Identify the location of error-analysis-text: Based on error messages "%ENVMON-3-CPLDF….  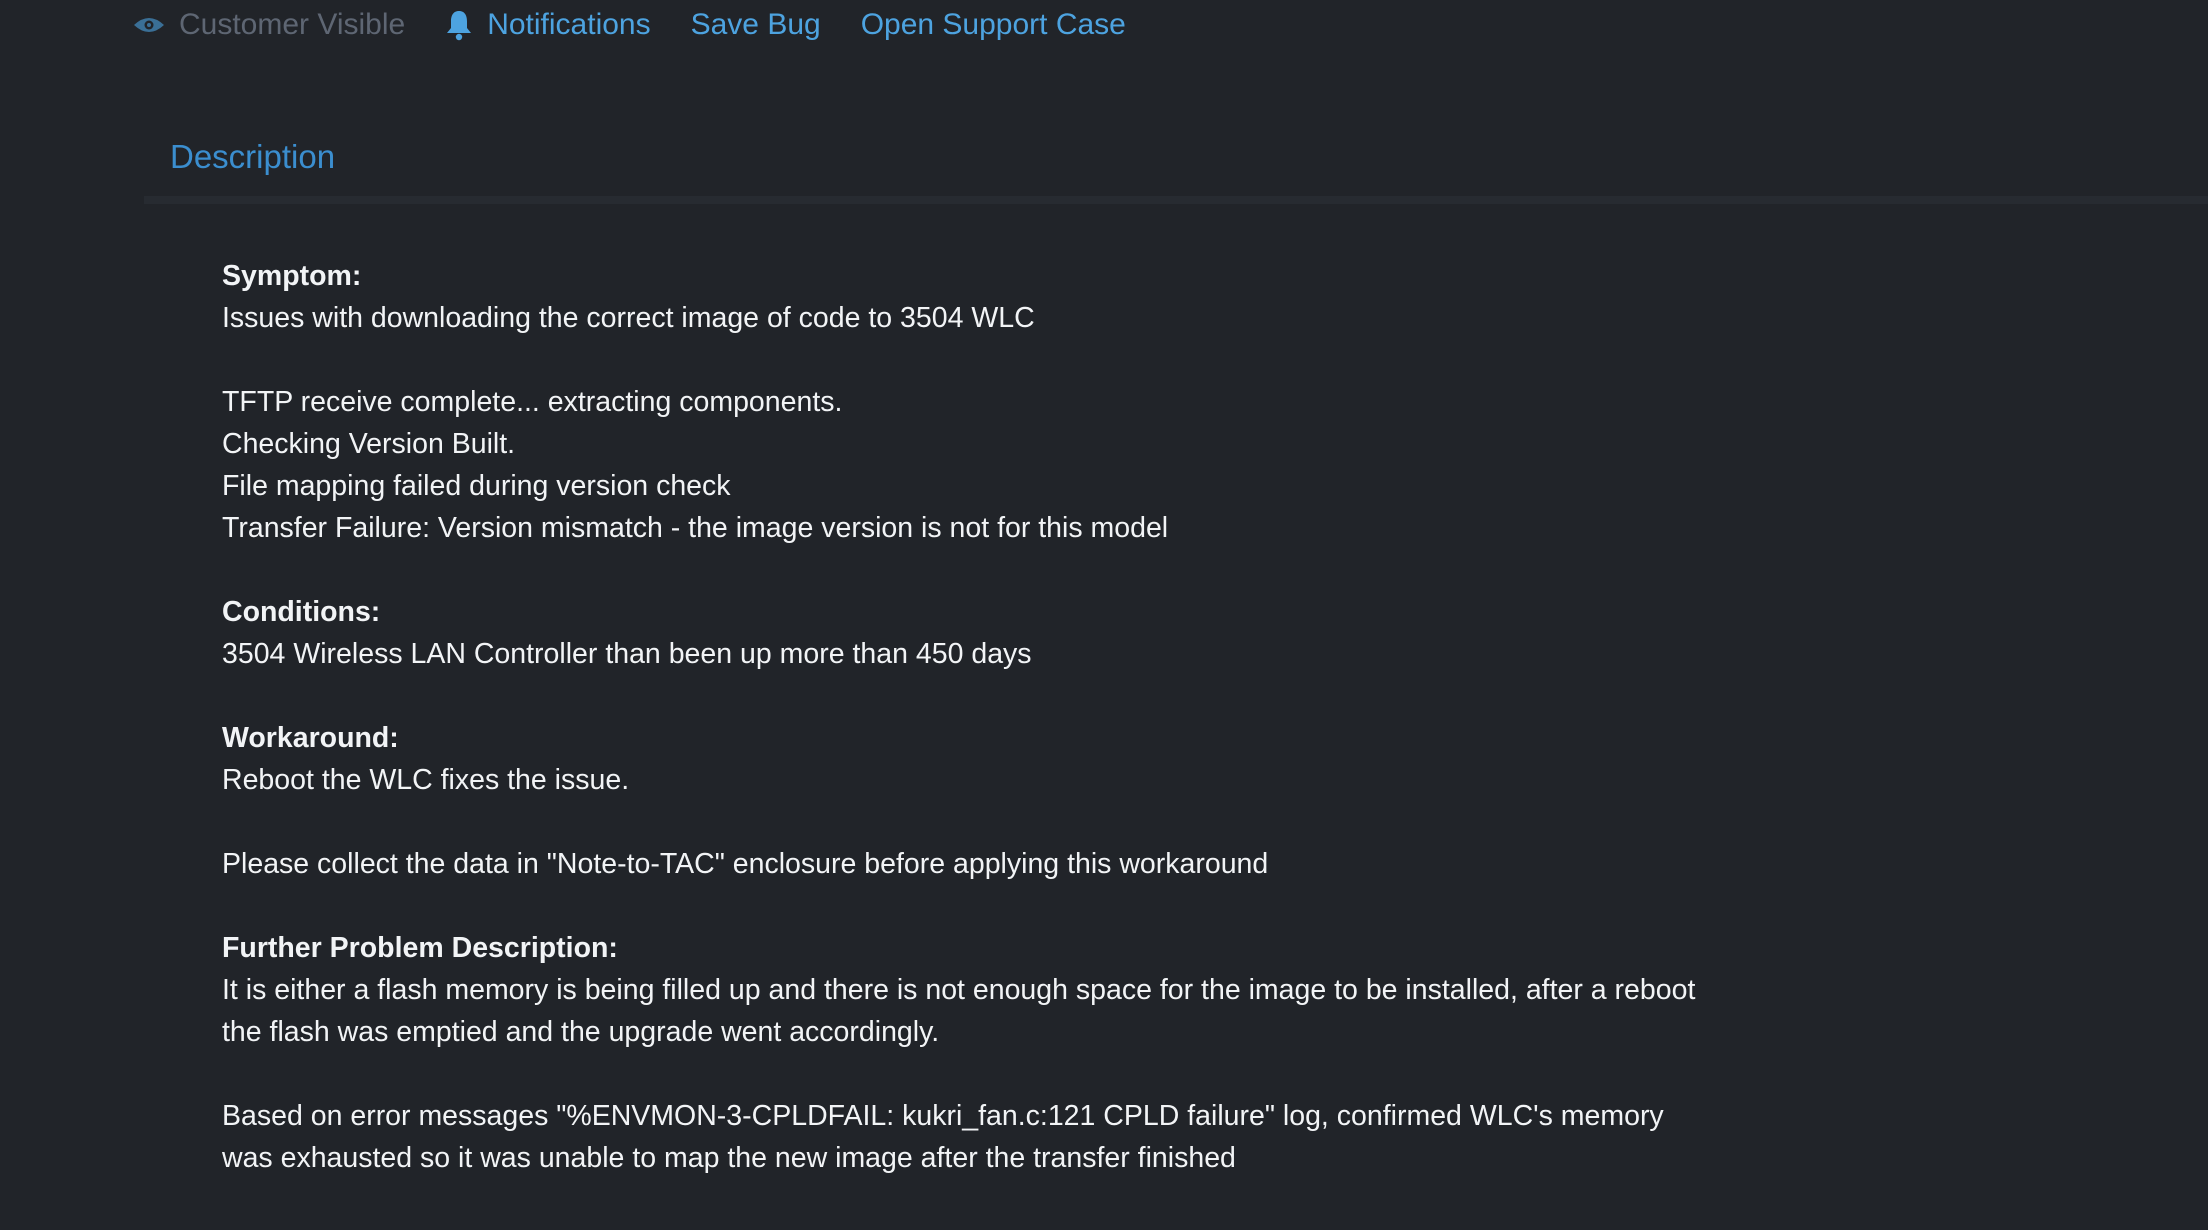
(943, 1137).